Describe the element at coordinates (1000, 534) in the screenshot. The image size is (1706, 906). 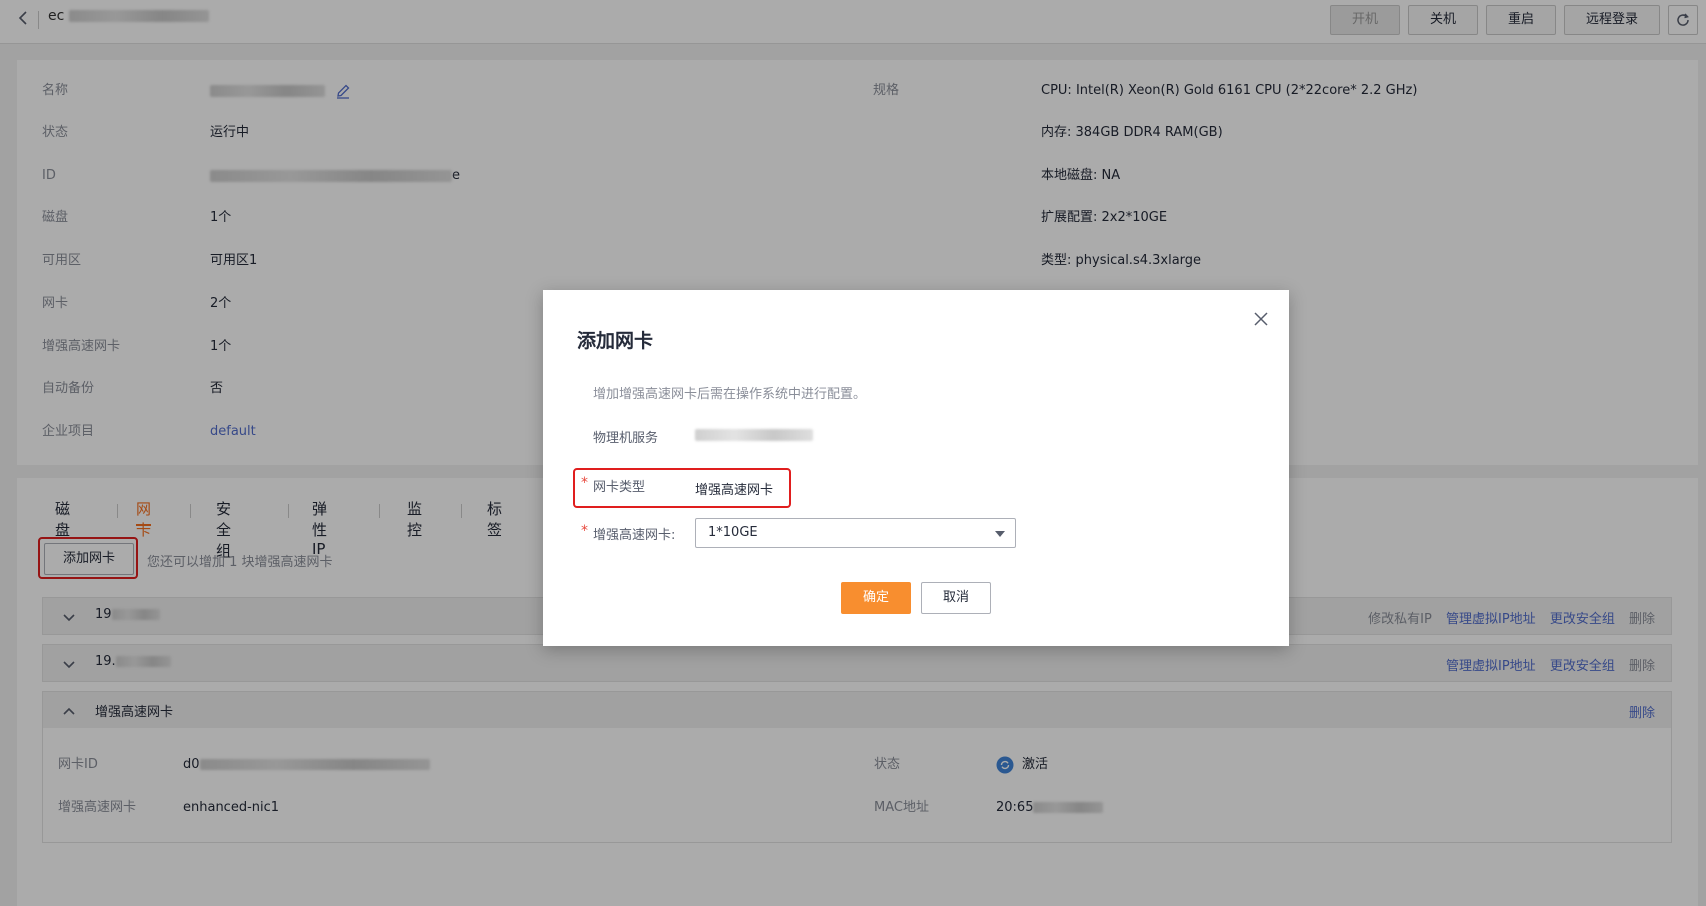
I see `caret-down-icon` at that location.